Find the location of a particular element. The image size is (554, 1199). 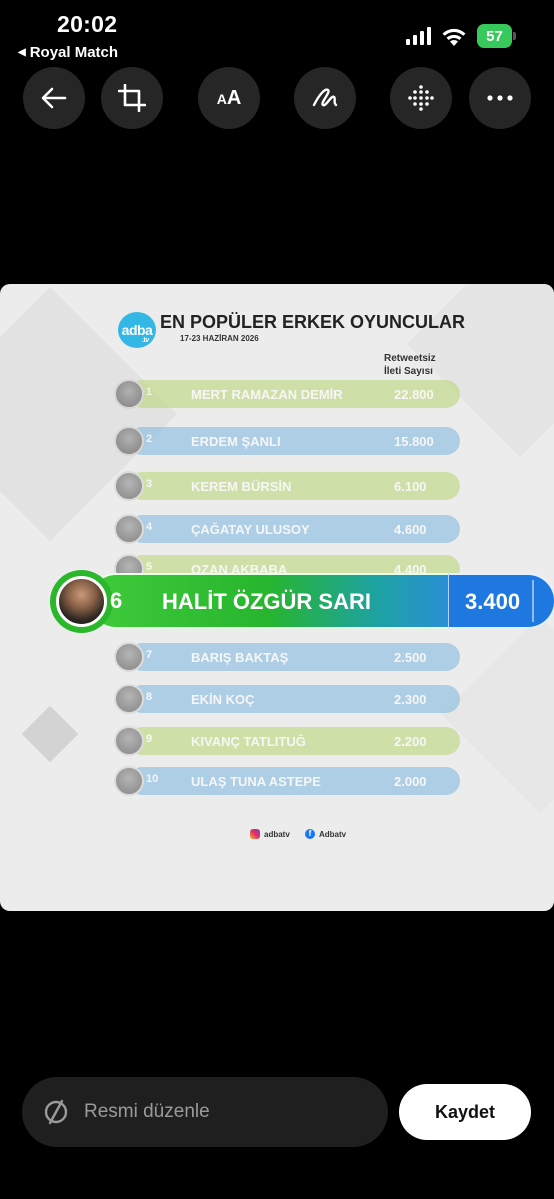

more-button is located at coordinates (500, 98).